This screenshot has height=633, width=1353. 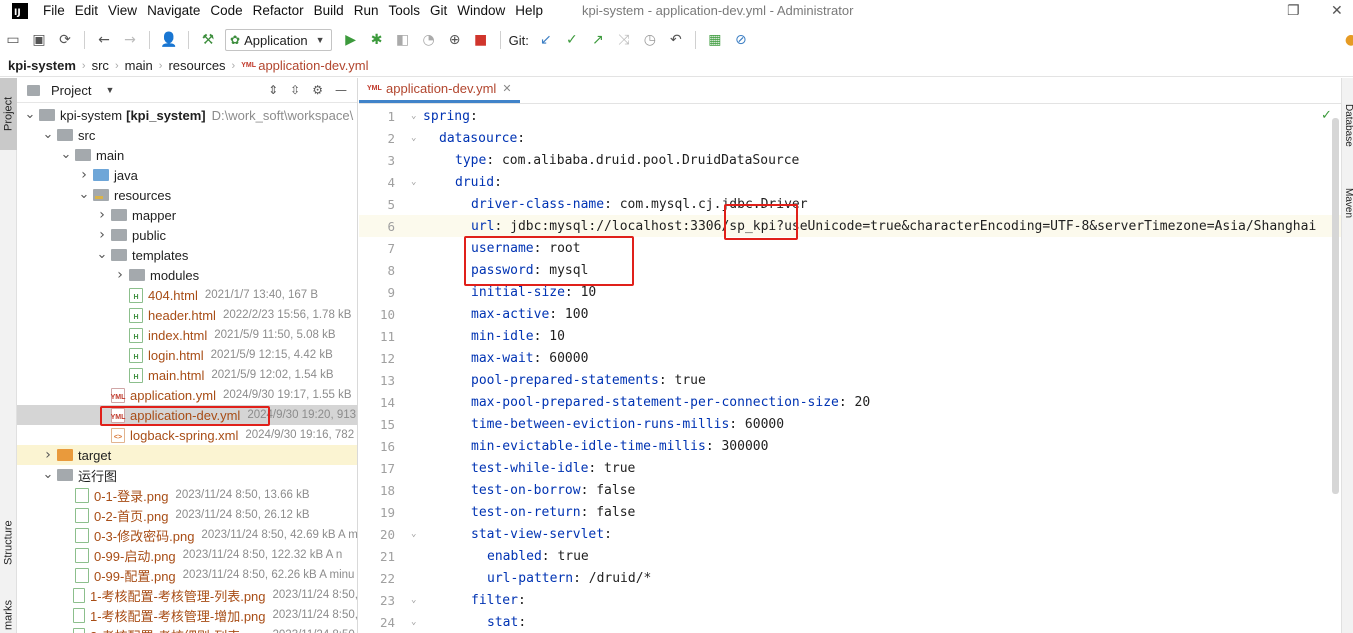 I want to click on breadcrumb-main: main, so click(x=139, y=65).